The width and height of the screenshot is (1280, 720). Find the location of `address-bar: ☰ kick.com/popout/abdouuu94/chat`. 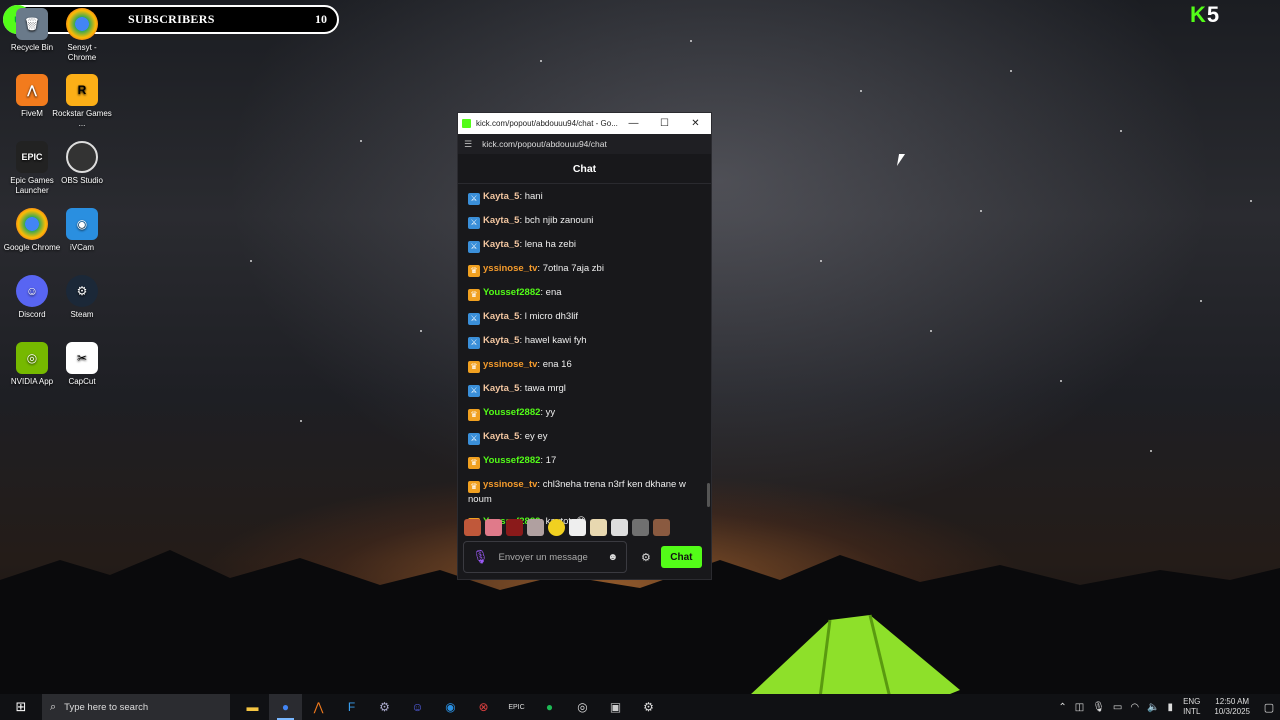

address-bar: ☰ kick.com/popout/abdouuu94/chat is located at coordinates (584, 144).